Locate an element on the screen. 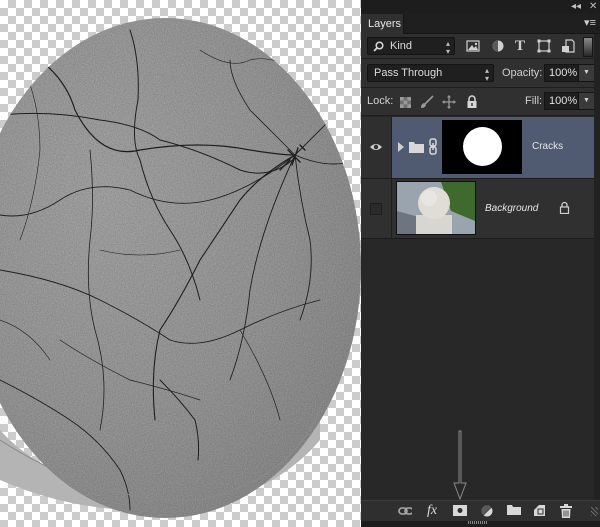 This screenshot has width=600, height=527. blend-mode-row: Pass Through ▴ ▾ Opacity: 100% ▼ is located at coordinates (478, 73).